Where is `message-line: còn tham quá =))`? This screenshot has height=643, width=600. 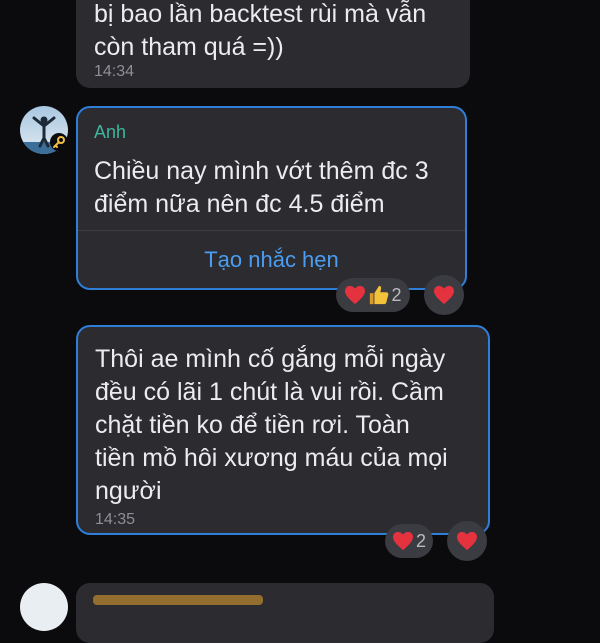 message-line: còn tham quá =)) is located at coordinates (189, 47).